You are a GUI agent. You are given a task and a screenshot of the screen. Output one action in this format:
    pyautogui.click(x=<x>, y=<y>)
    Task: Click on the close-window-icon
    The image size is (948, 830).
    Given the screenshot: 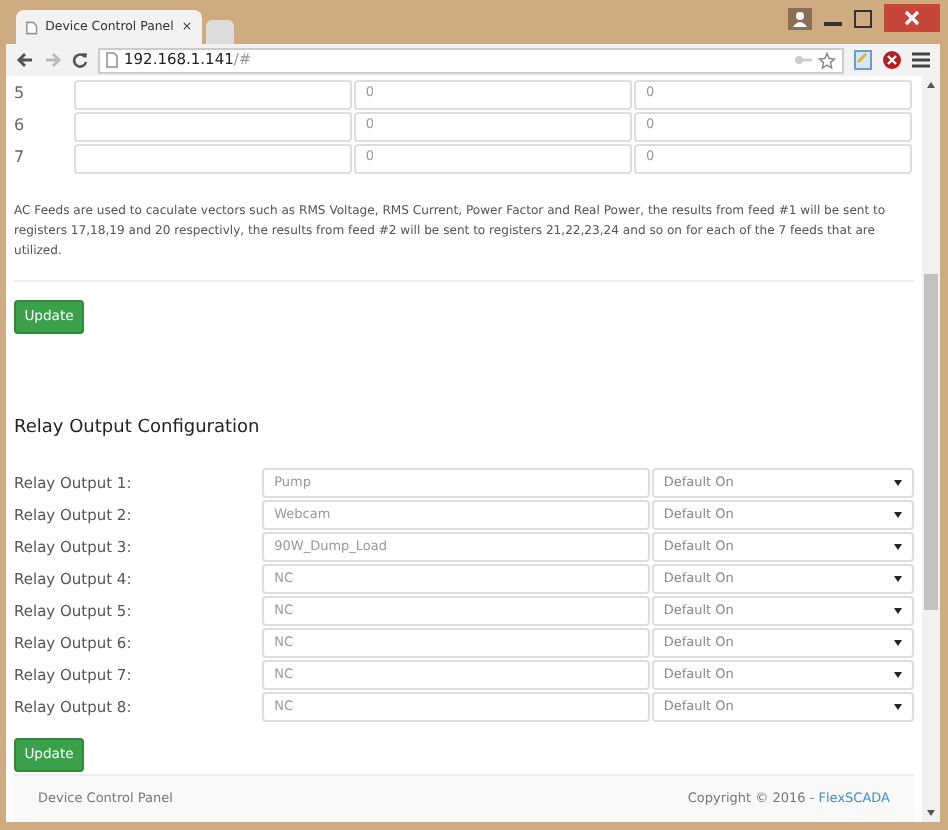 What is the action you would take?
    pyautogui.click(x=912, y=18)
    